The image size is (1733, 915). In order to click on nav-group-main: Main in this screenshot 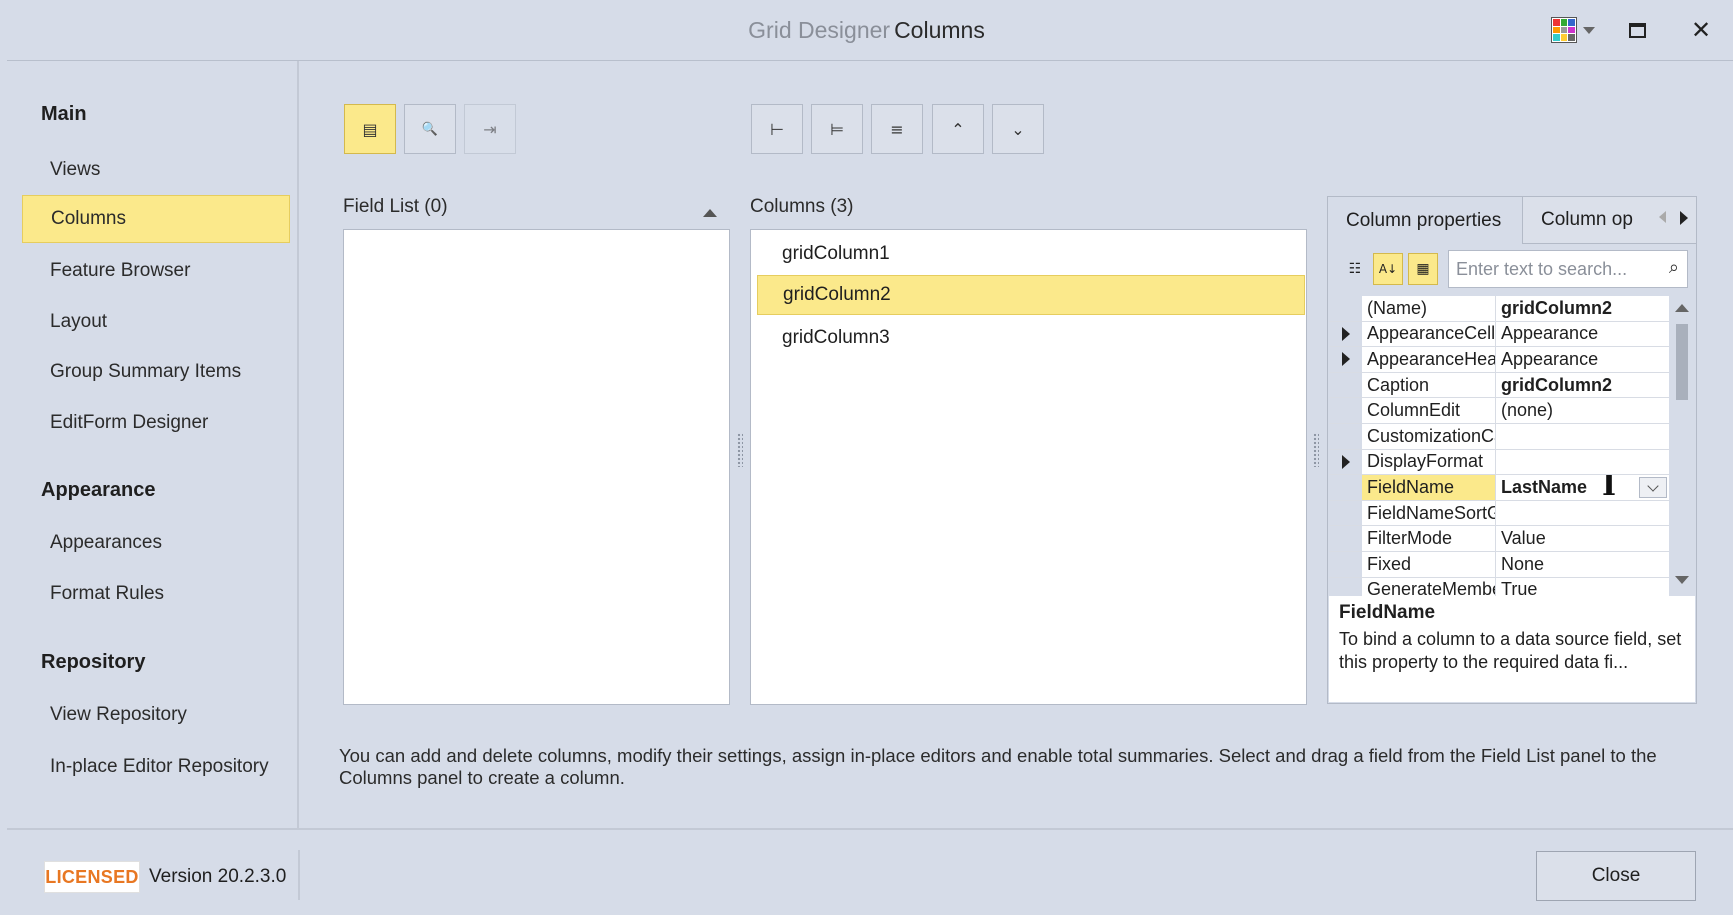, I will do `click(64, 114)`.